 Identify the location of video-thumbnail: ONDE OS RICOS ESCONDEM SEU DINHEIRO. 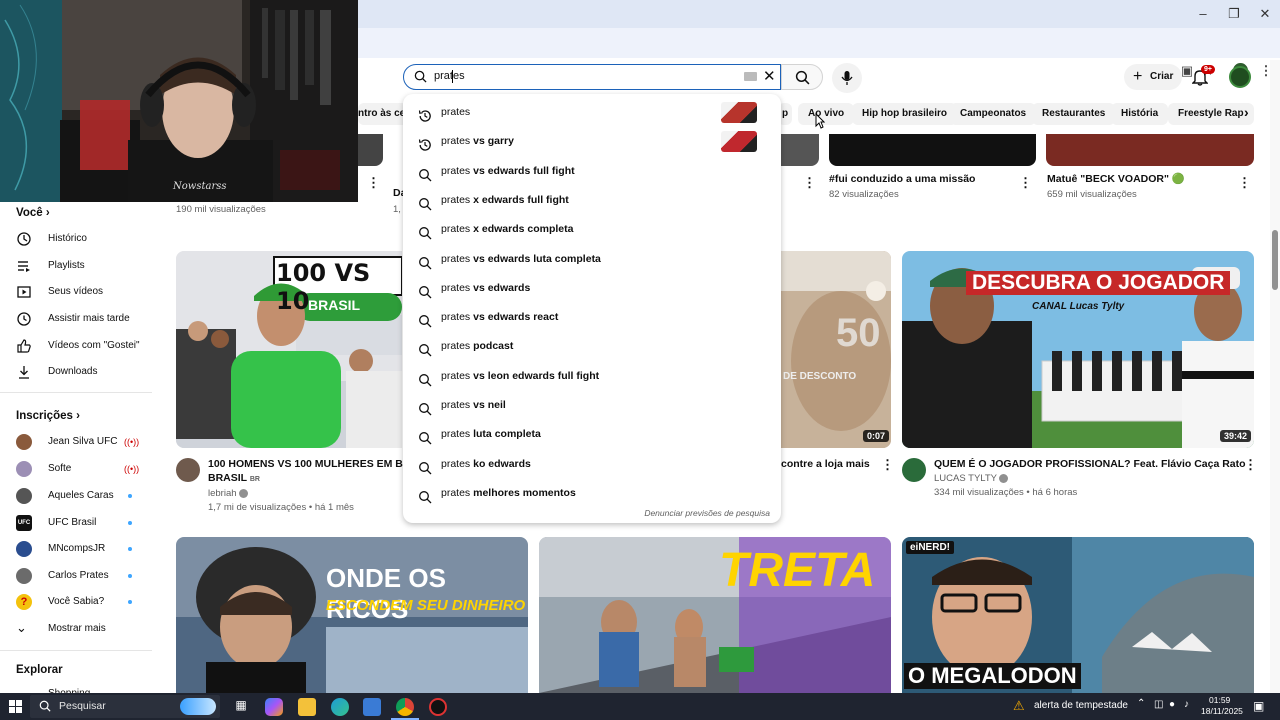
(352, 615).